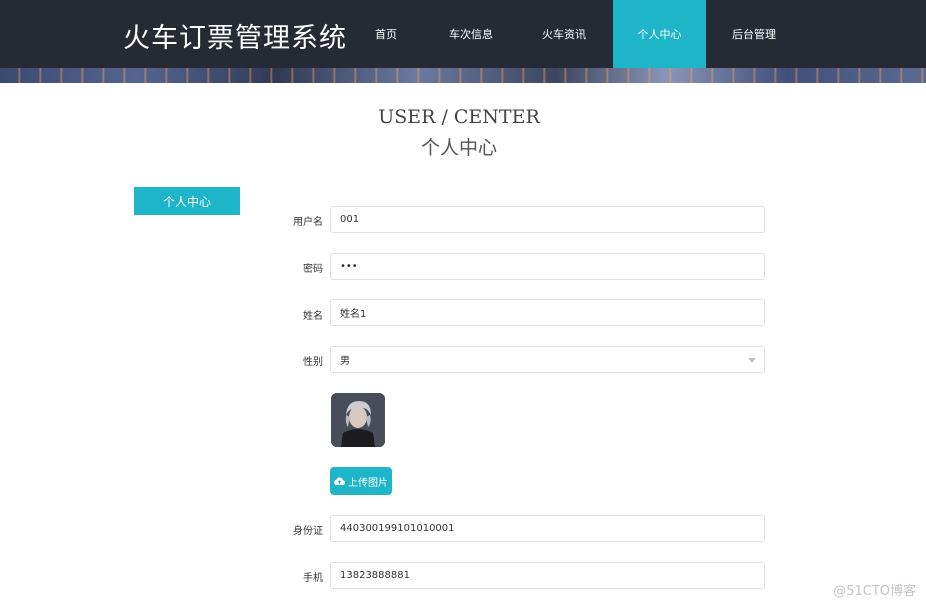 The image size is (926, 607). I want to click on upload-image-button: 上传图片, so click(361, 481).